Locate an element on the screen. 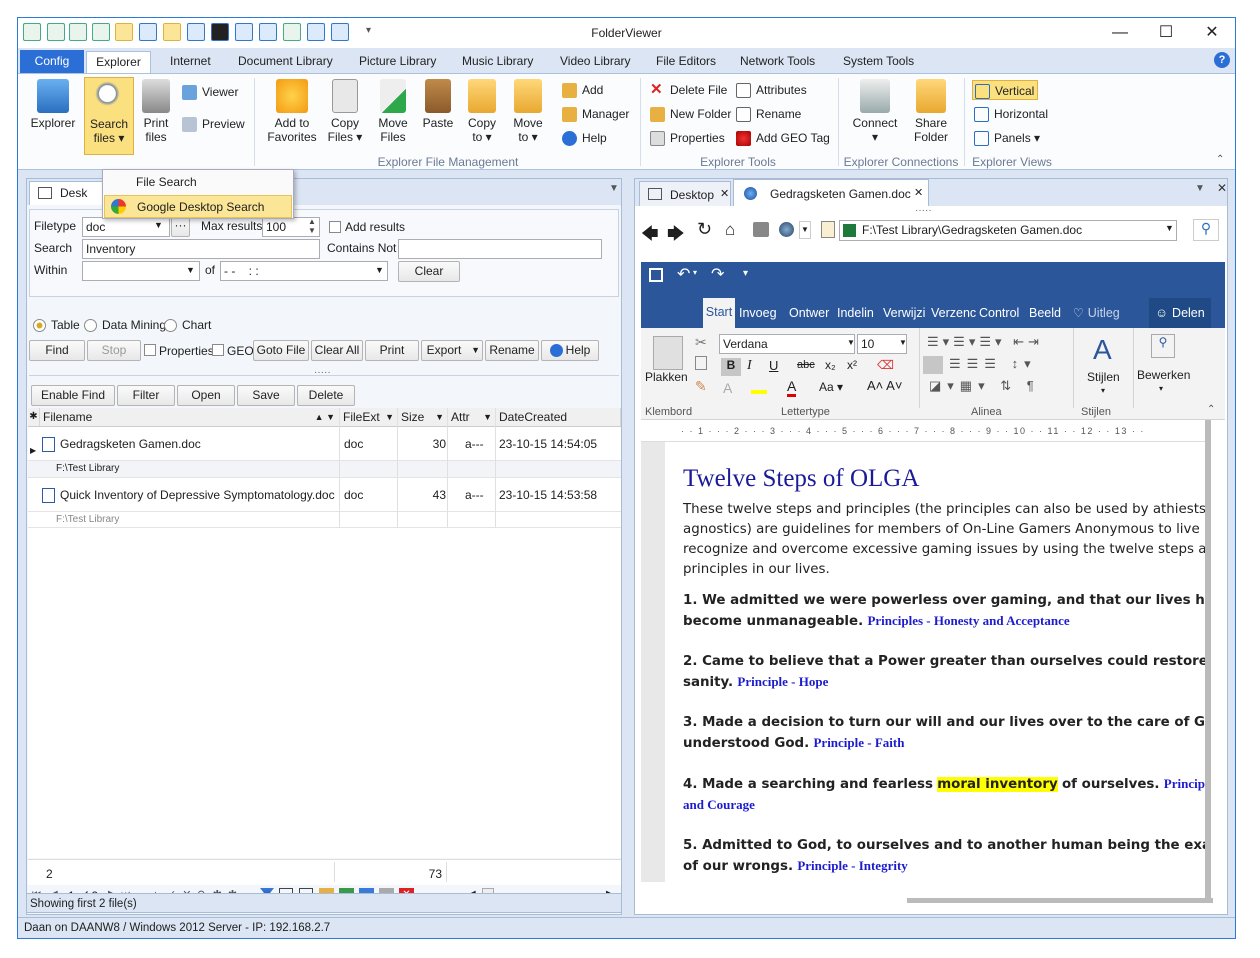  properties-button: Properties is located at coordinates (686, 138).